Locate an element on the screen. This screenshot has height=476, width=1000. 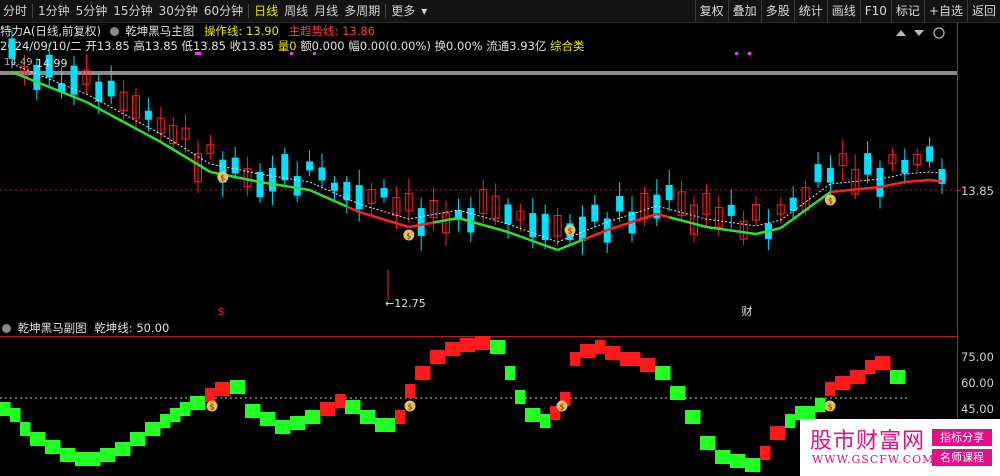
period-tab-0: 分时 is located at coordinates (15, 11).